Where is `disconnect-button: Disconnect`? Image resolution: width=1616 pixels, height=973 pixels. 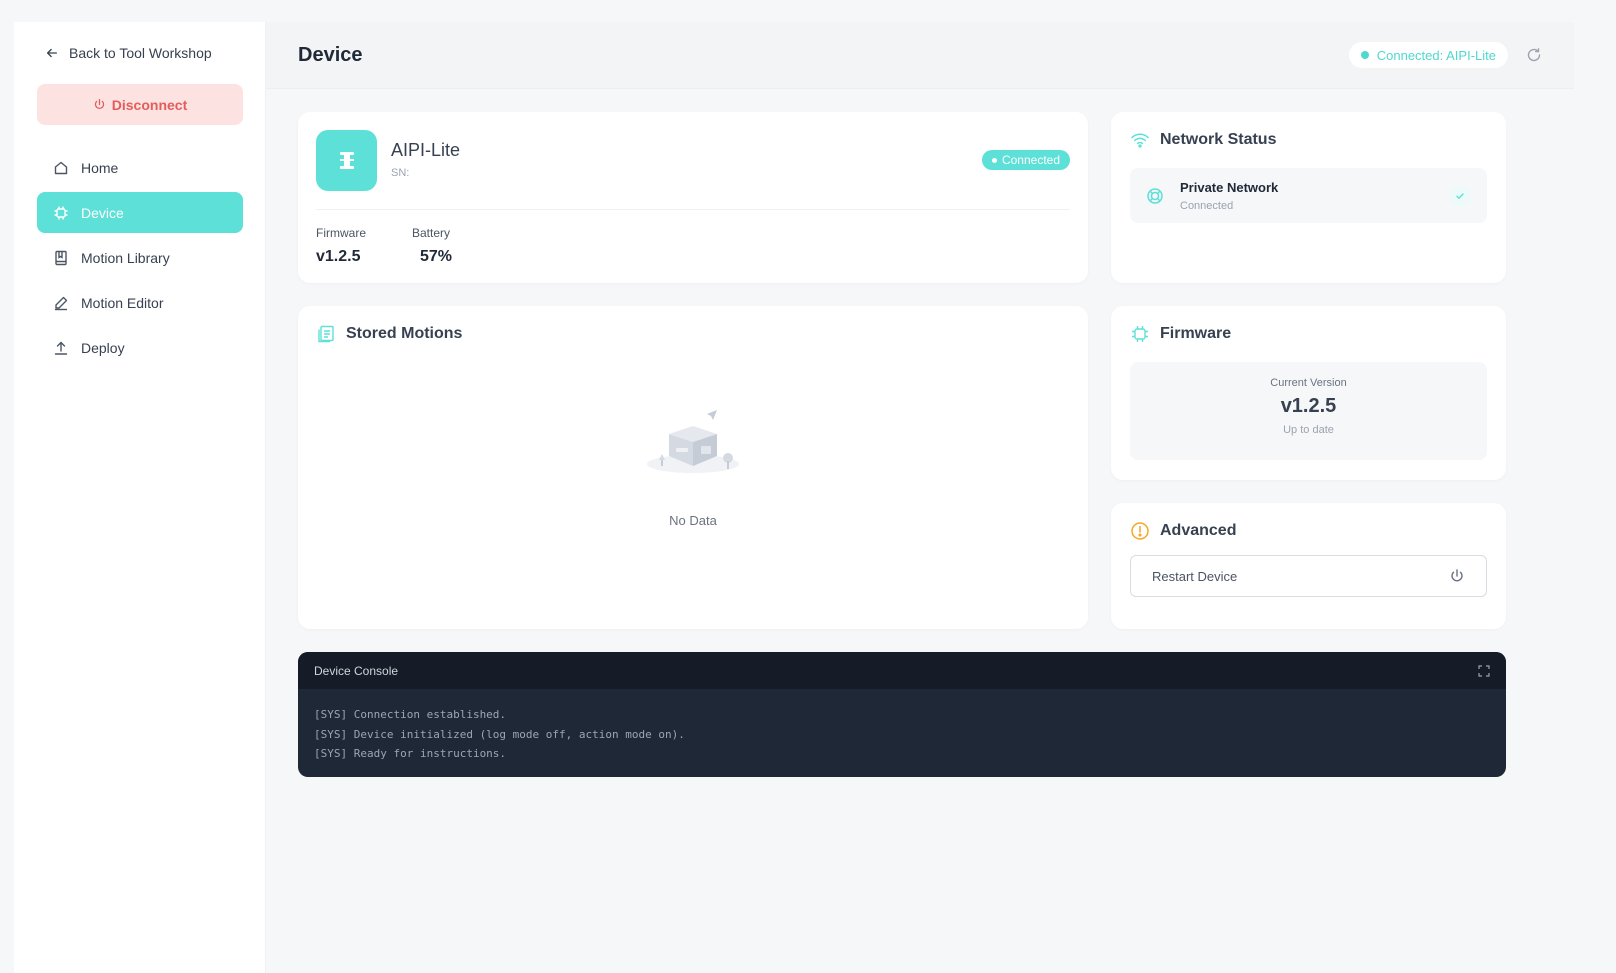 disconnect-button: Disconnect is located at coordinates (140, 104).